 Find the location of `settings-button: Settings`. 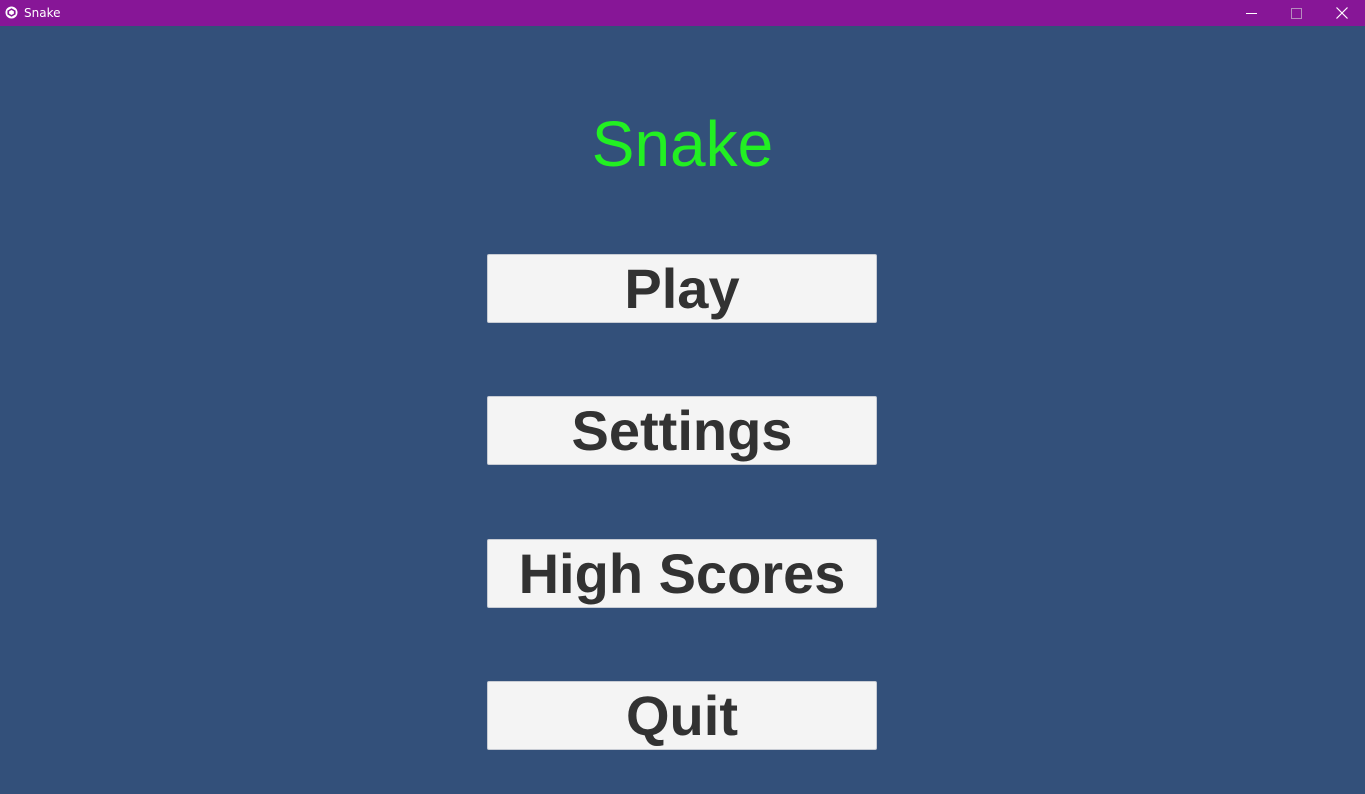

settings-button: Settings is located at coordinates (682, 430).